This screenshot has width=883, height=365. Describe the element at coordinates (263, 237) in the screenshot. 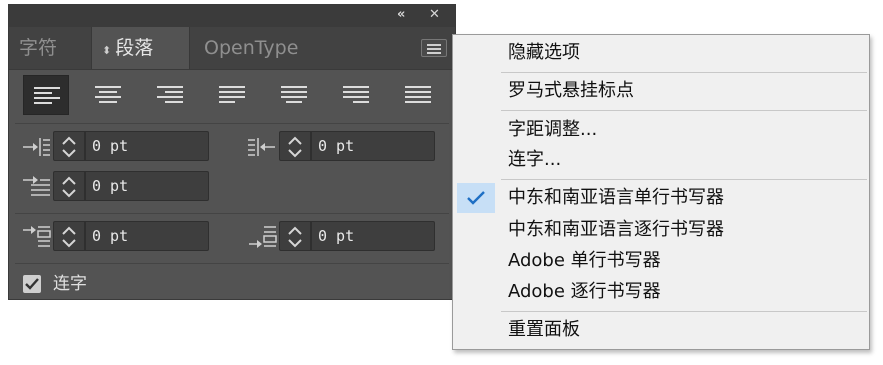

I see `space-after-icon` at that location.